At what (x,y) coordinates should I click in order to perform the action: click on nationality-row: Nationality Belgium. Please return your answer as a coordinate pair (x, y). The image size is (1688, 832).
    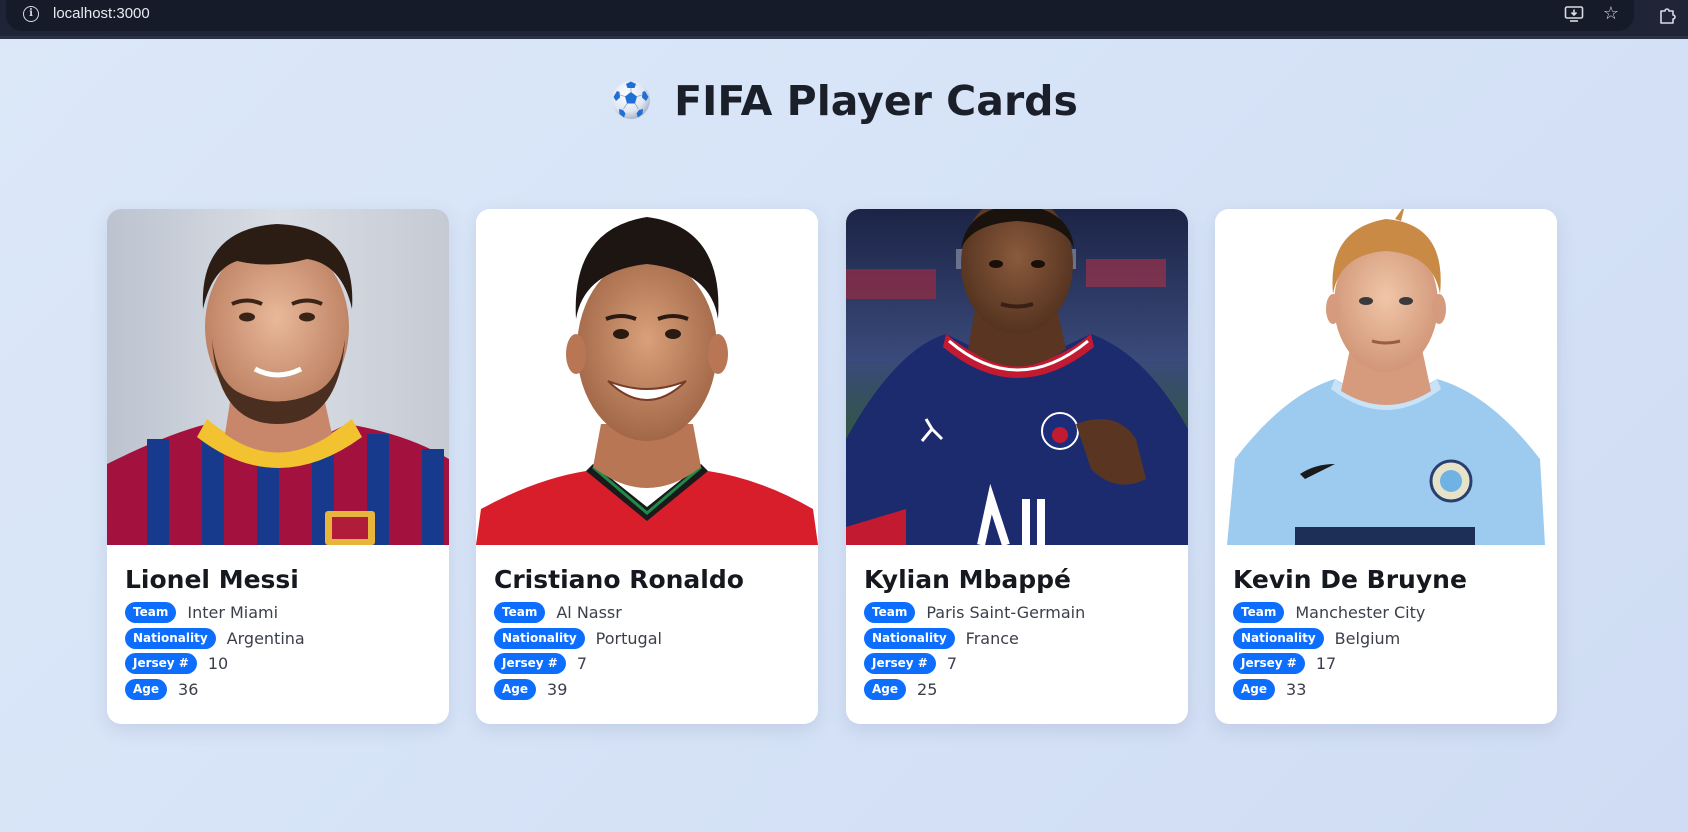
    Looking at the image, I should click on (1388, 639).